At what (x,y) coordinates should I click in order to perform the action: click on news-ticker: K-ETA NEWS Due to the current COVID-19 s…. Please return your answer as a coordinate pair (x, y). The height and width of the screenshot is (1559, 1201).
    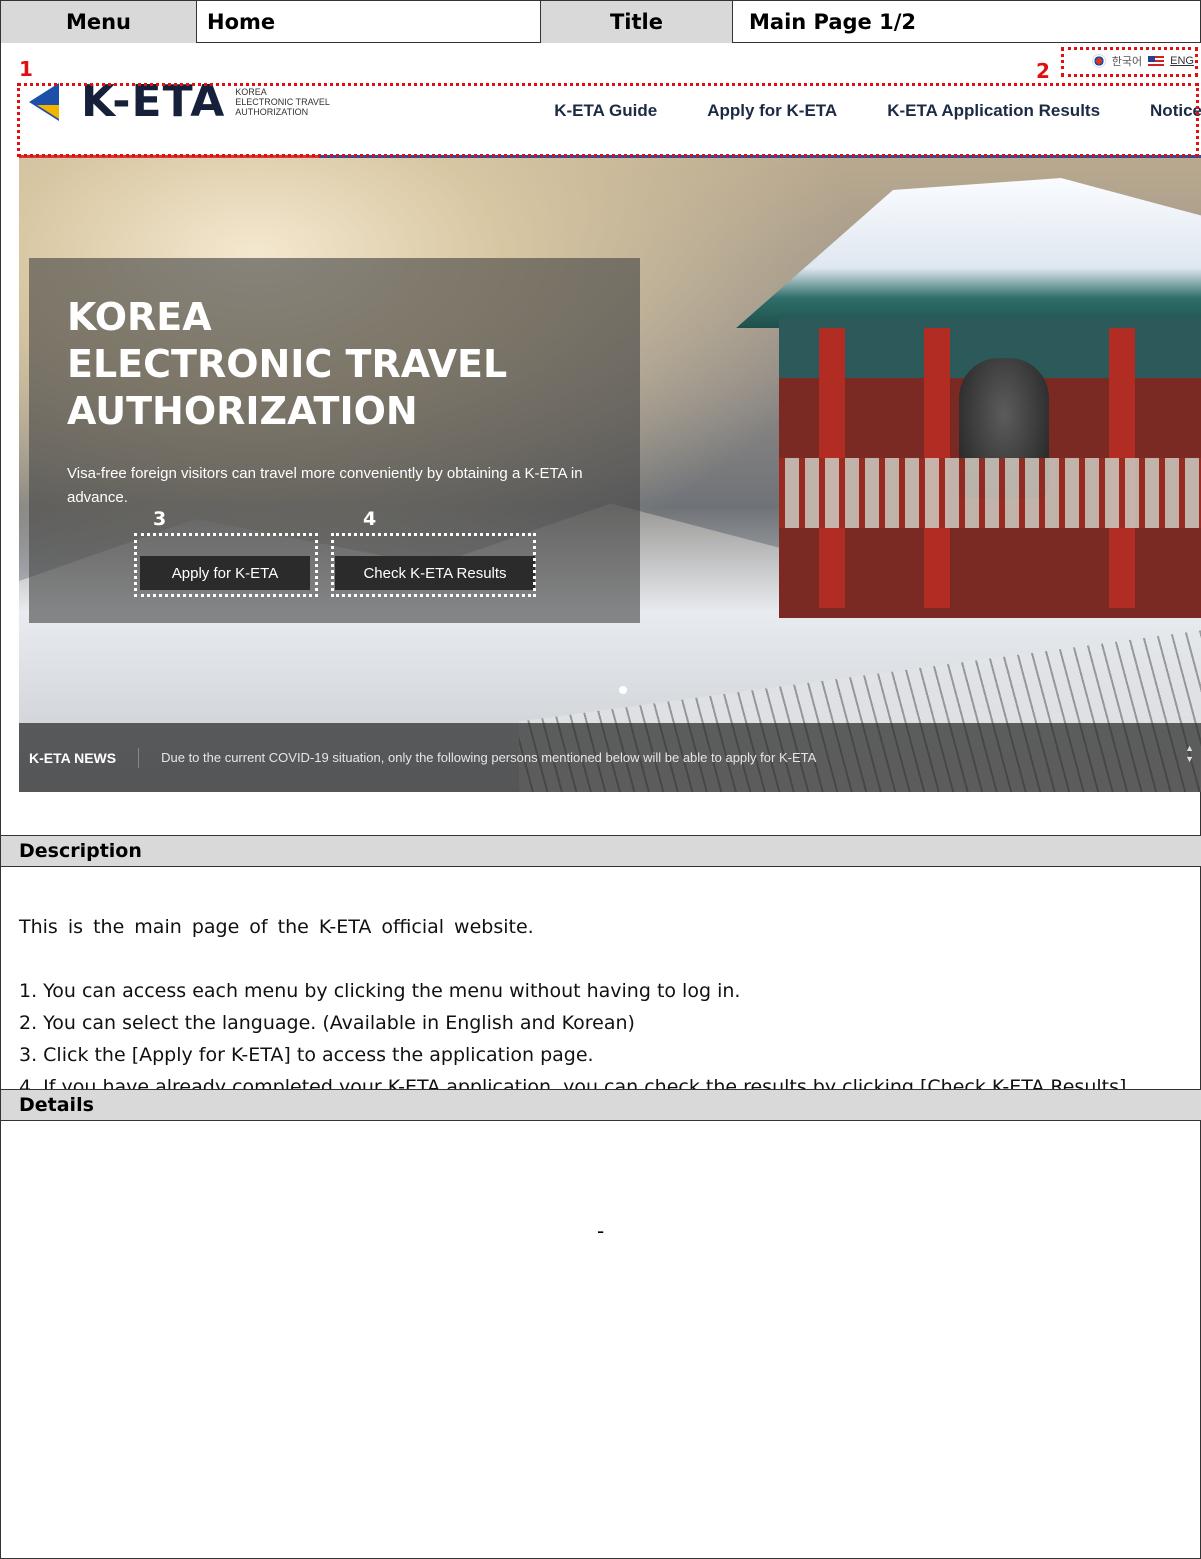
    Looking at the image, I should click on (610, 757).